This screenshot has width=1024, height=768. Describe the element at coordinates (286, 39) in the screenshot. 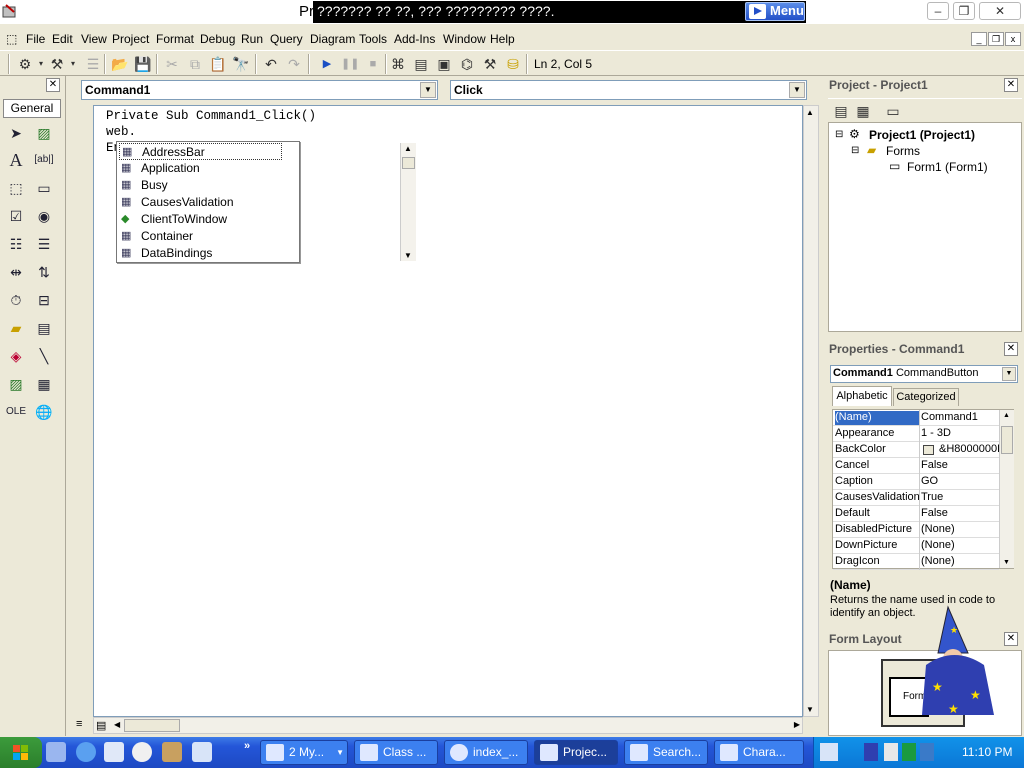

I see `menu-query: Query` at that location.